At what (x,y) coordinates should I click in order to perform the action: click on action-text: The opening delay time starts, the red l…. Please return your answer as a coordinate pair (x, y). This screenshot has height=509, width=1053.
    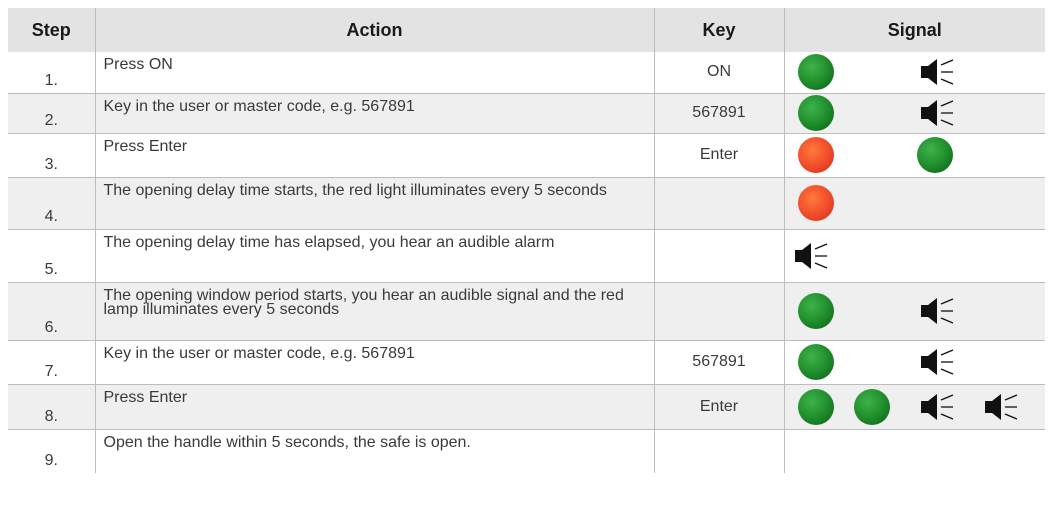
    Looking at the image, I should click on (375, 203).